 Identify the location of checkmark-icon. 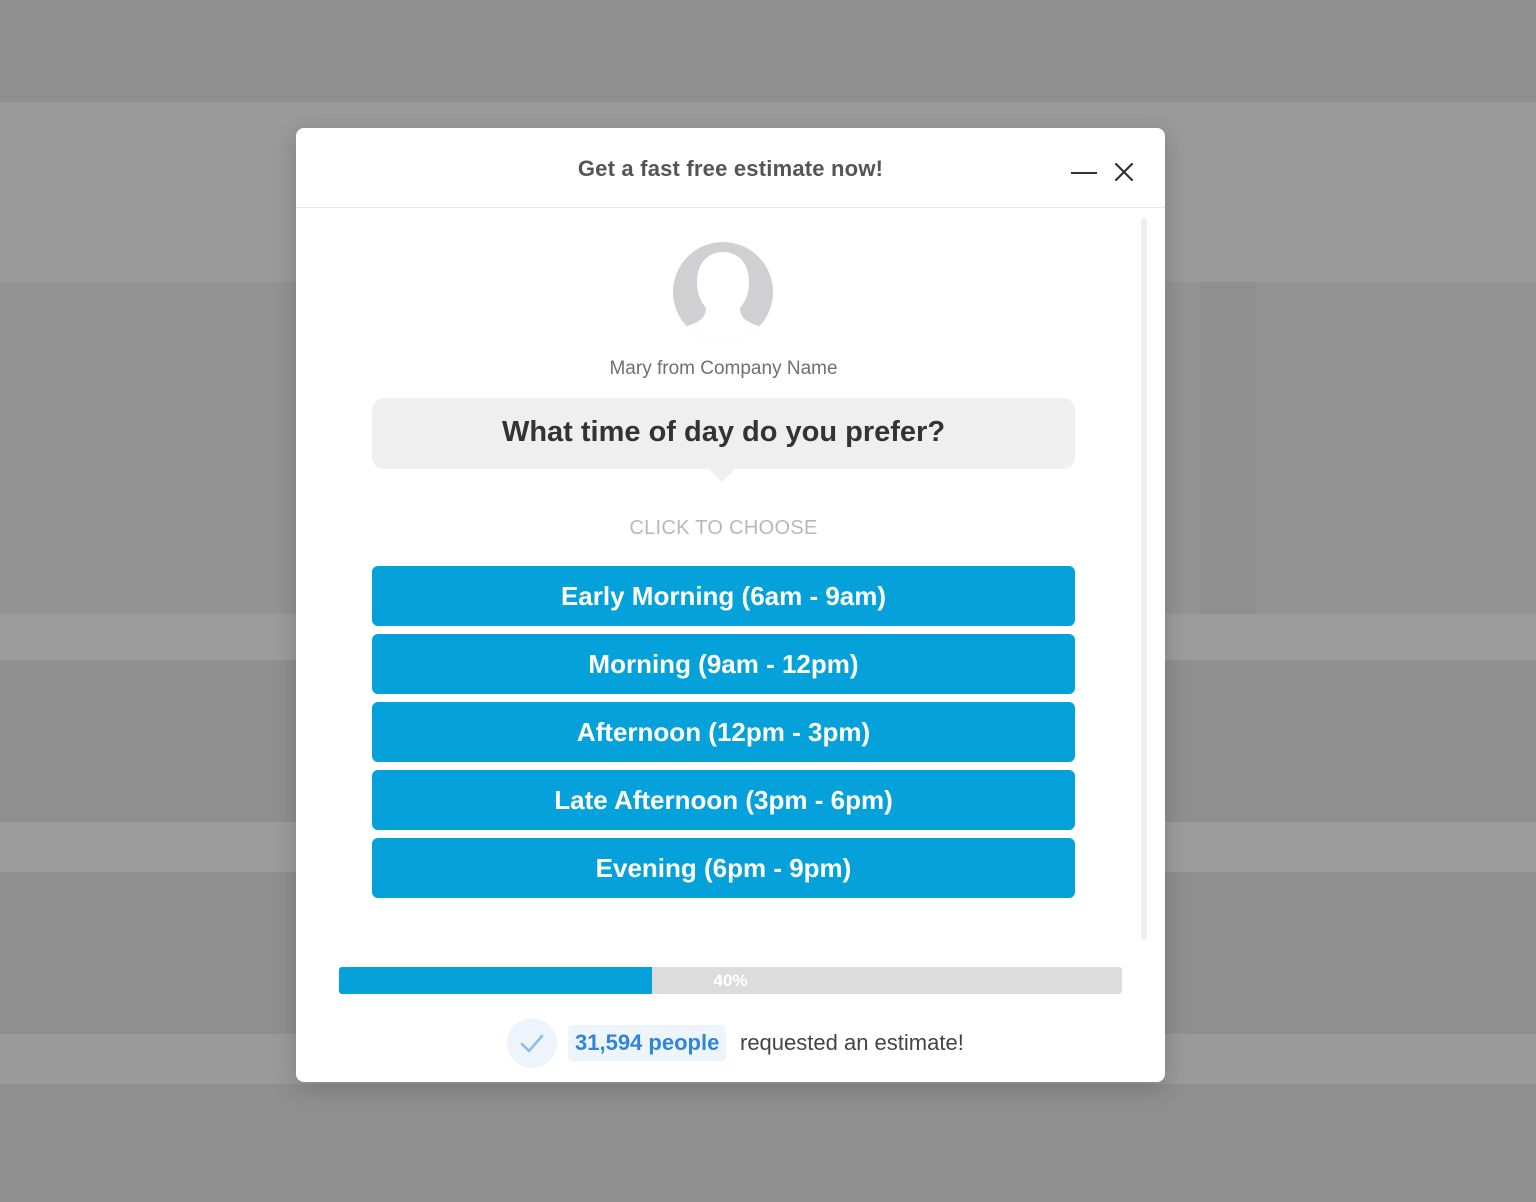
(532, 1043).